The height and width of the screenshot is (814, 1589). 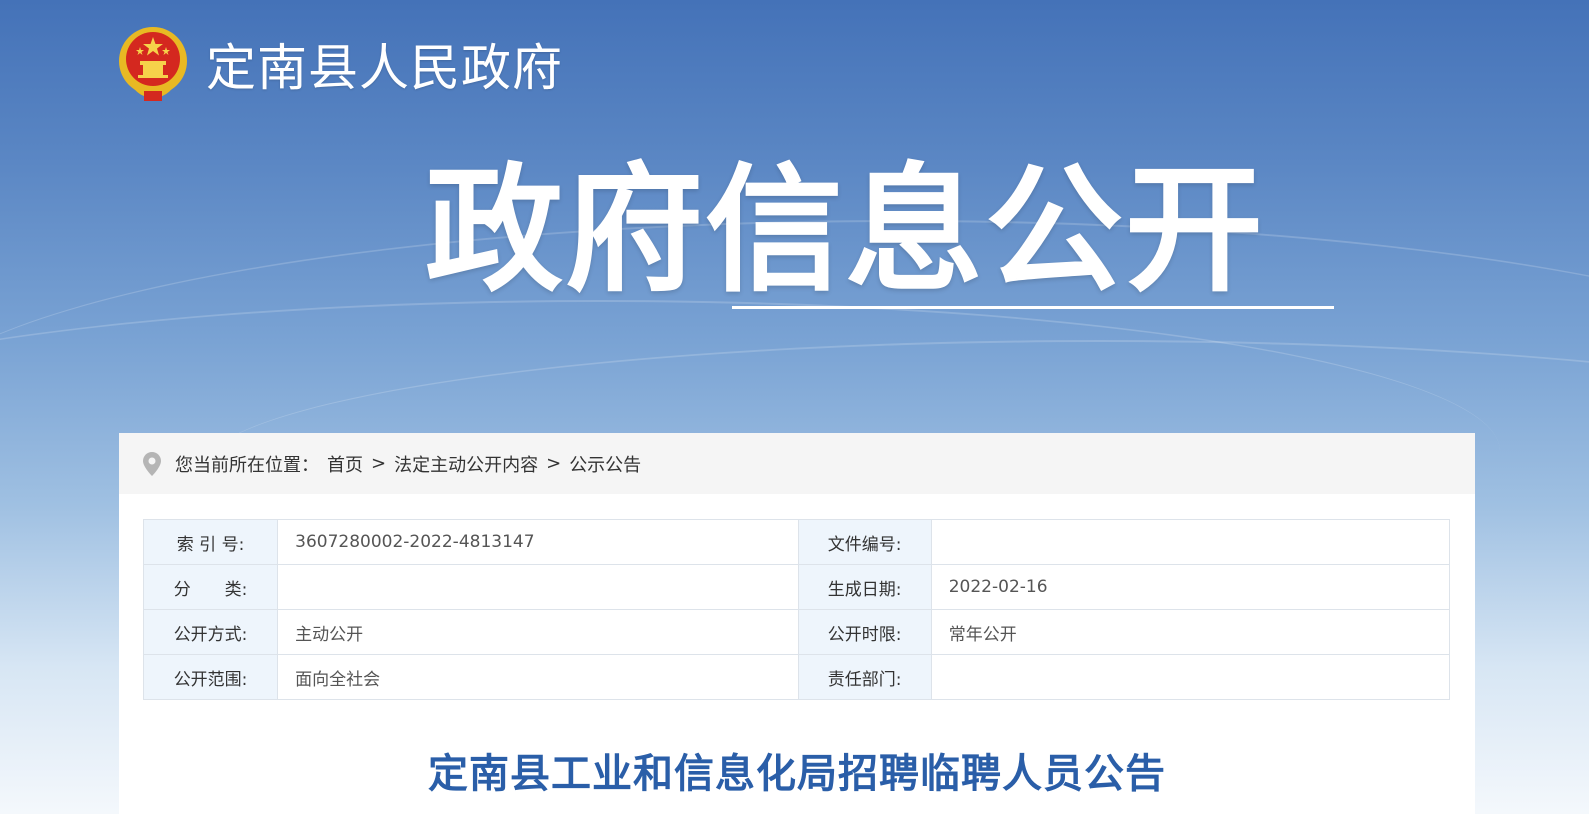 What do you see at coordinates (845, 230) in the screenshot?
I see `banner-title: 政府信息公开` at bounding box center [845, 230].